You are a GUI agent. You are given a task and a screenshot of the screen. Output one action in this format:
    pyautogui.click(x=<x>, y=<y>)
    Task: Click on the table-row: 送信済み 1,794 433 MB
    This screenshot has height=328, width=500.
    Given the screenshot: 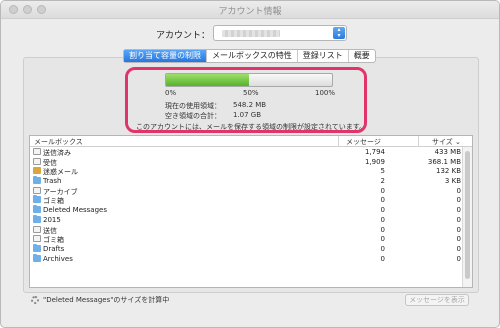 What is the action you would take?
    pyautogui.click(x=246, y=152)
    